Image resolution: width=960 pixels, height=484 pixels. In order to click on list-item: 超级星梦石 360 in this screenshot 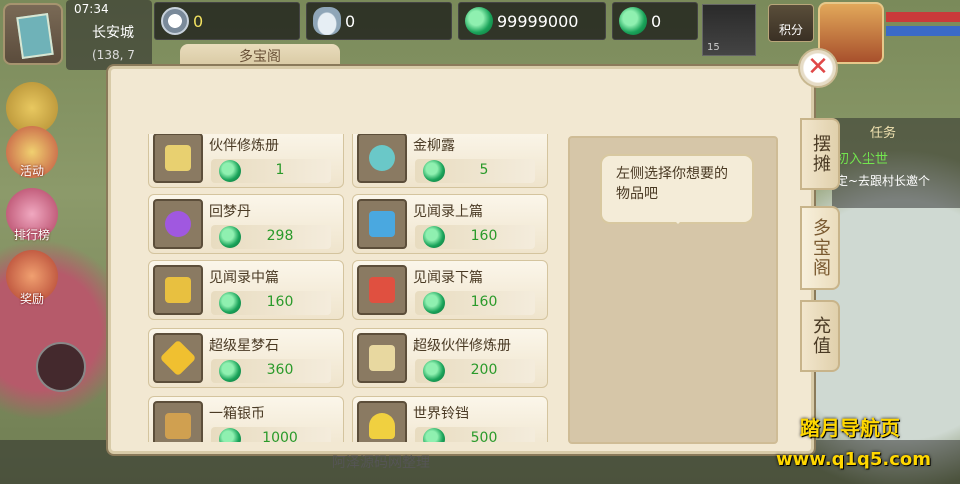, I will do `click(246, 358)`.